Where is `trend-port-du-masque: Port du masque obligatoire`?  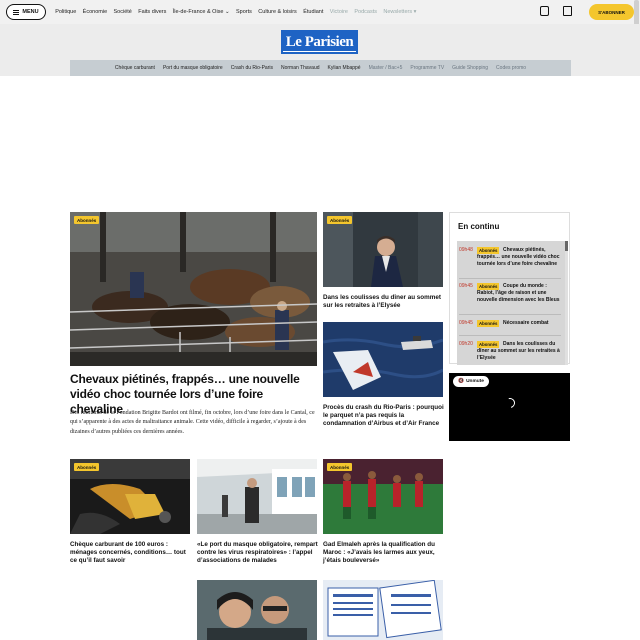 trend-port-du-masque: Port du masque obligatoire is located at coordinates (193, 68).